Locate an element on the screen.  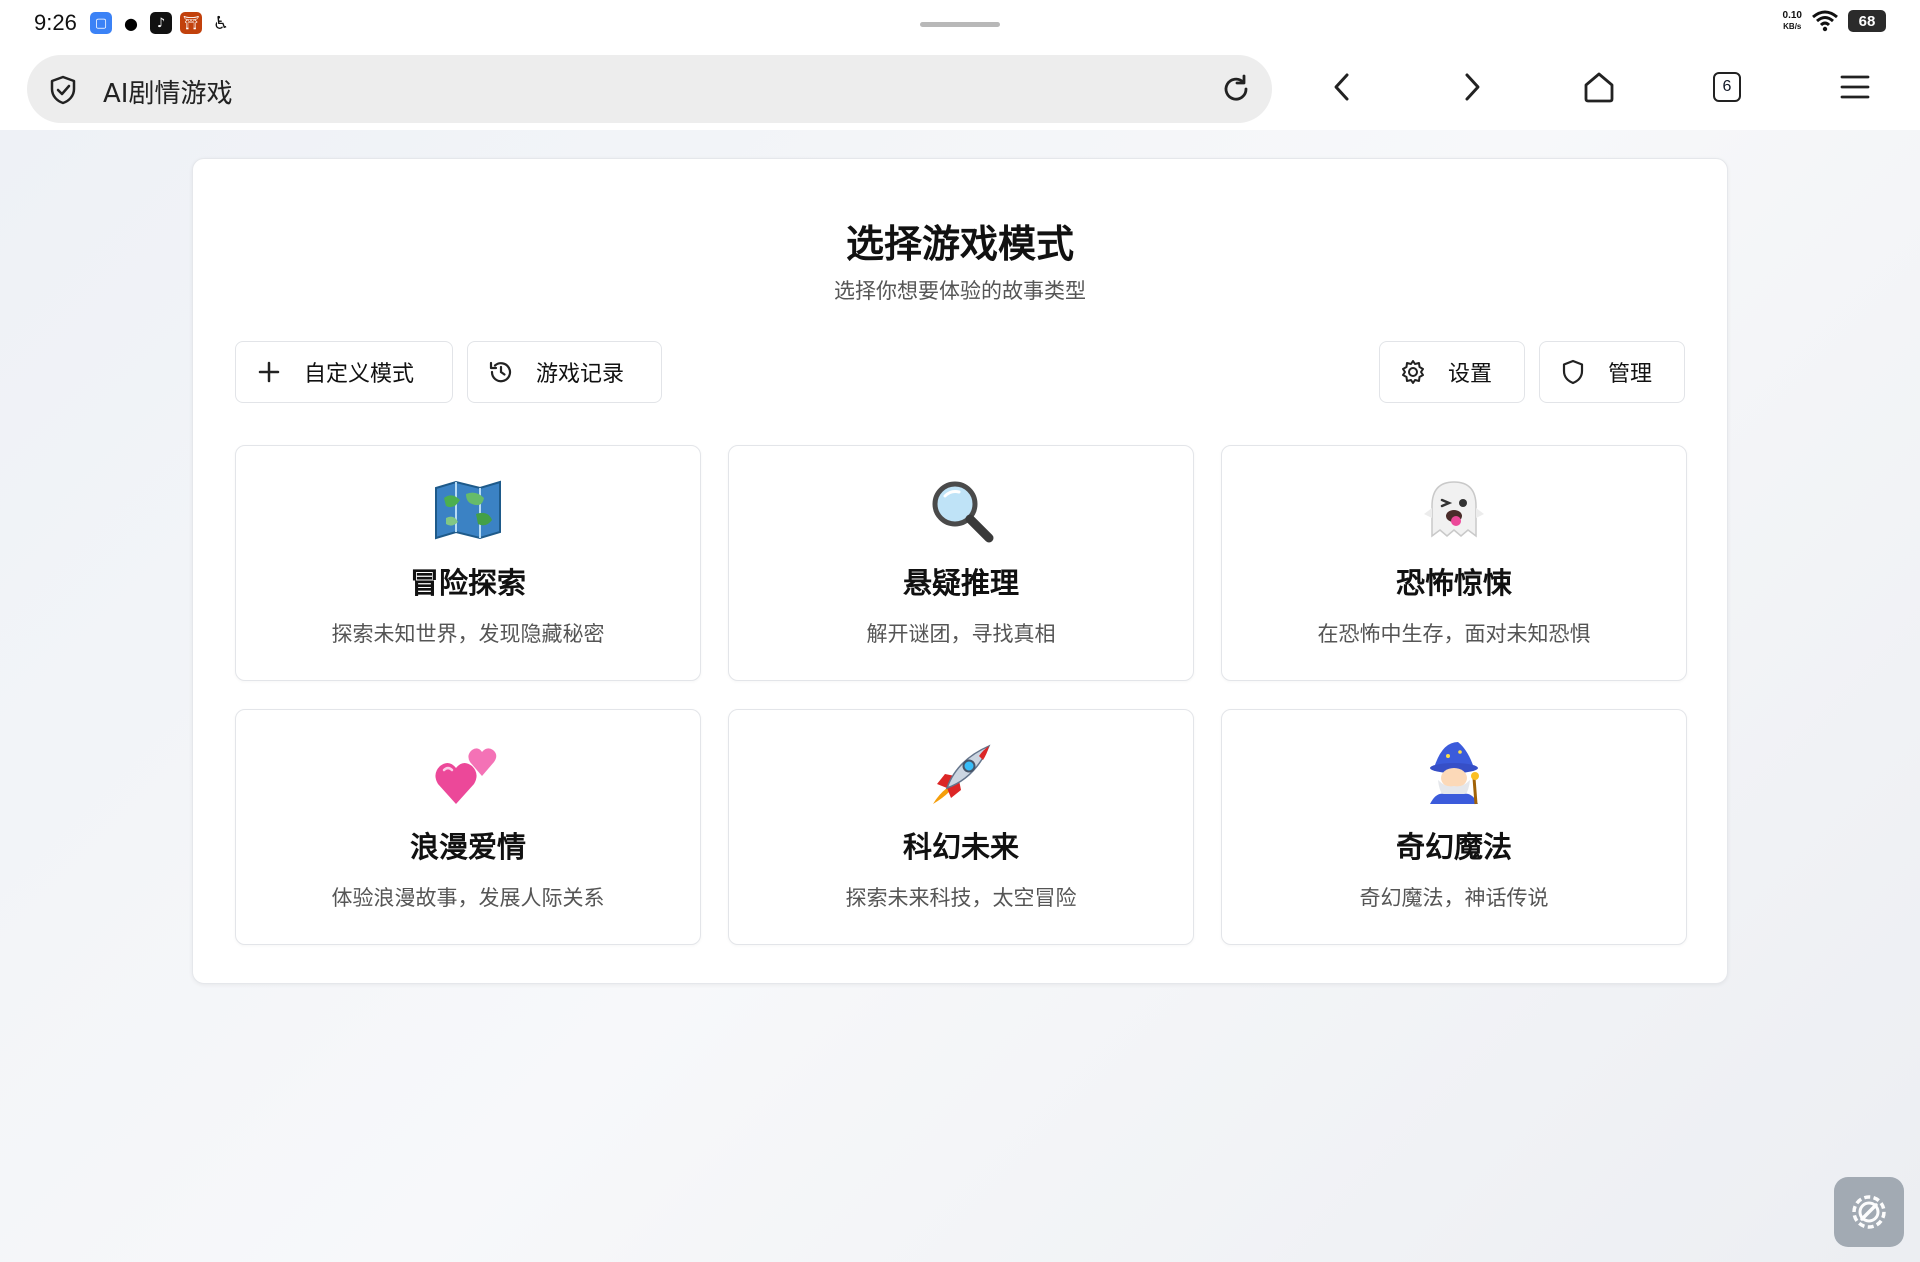
floating-tool-button is located at coordinates (1869, 1212).